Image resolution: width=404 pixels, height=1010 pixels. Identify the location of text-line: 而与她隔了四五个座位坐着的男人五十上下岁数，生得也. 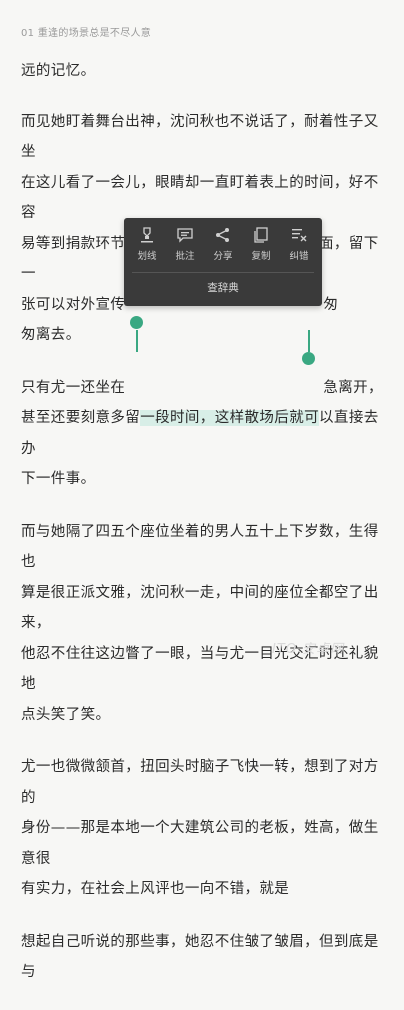
(200, 547).